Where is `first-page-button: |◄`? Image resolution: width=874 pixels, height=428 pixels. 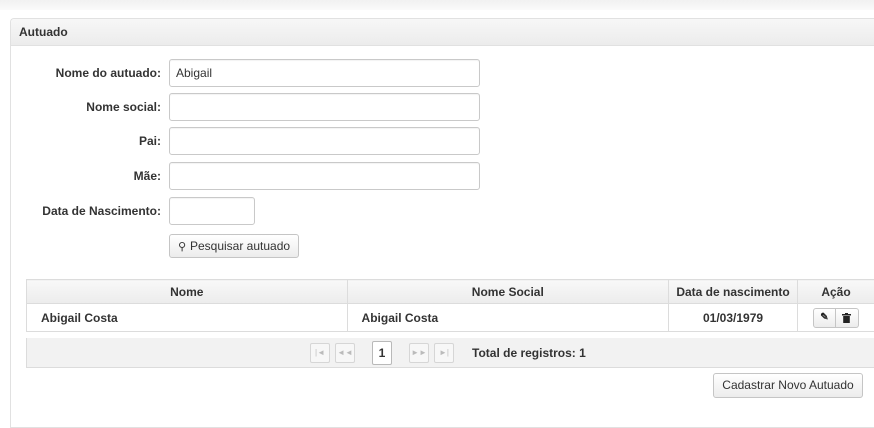 first-page-button: |◄ is located at coordinates (320, 353).